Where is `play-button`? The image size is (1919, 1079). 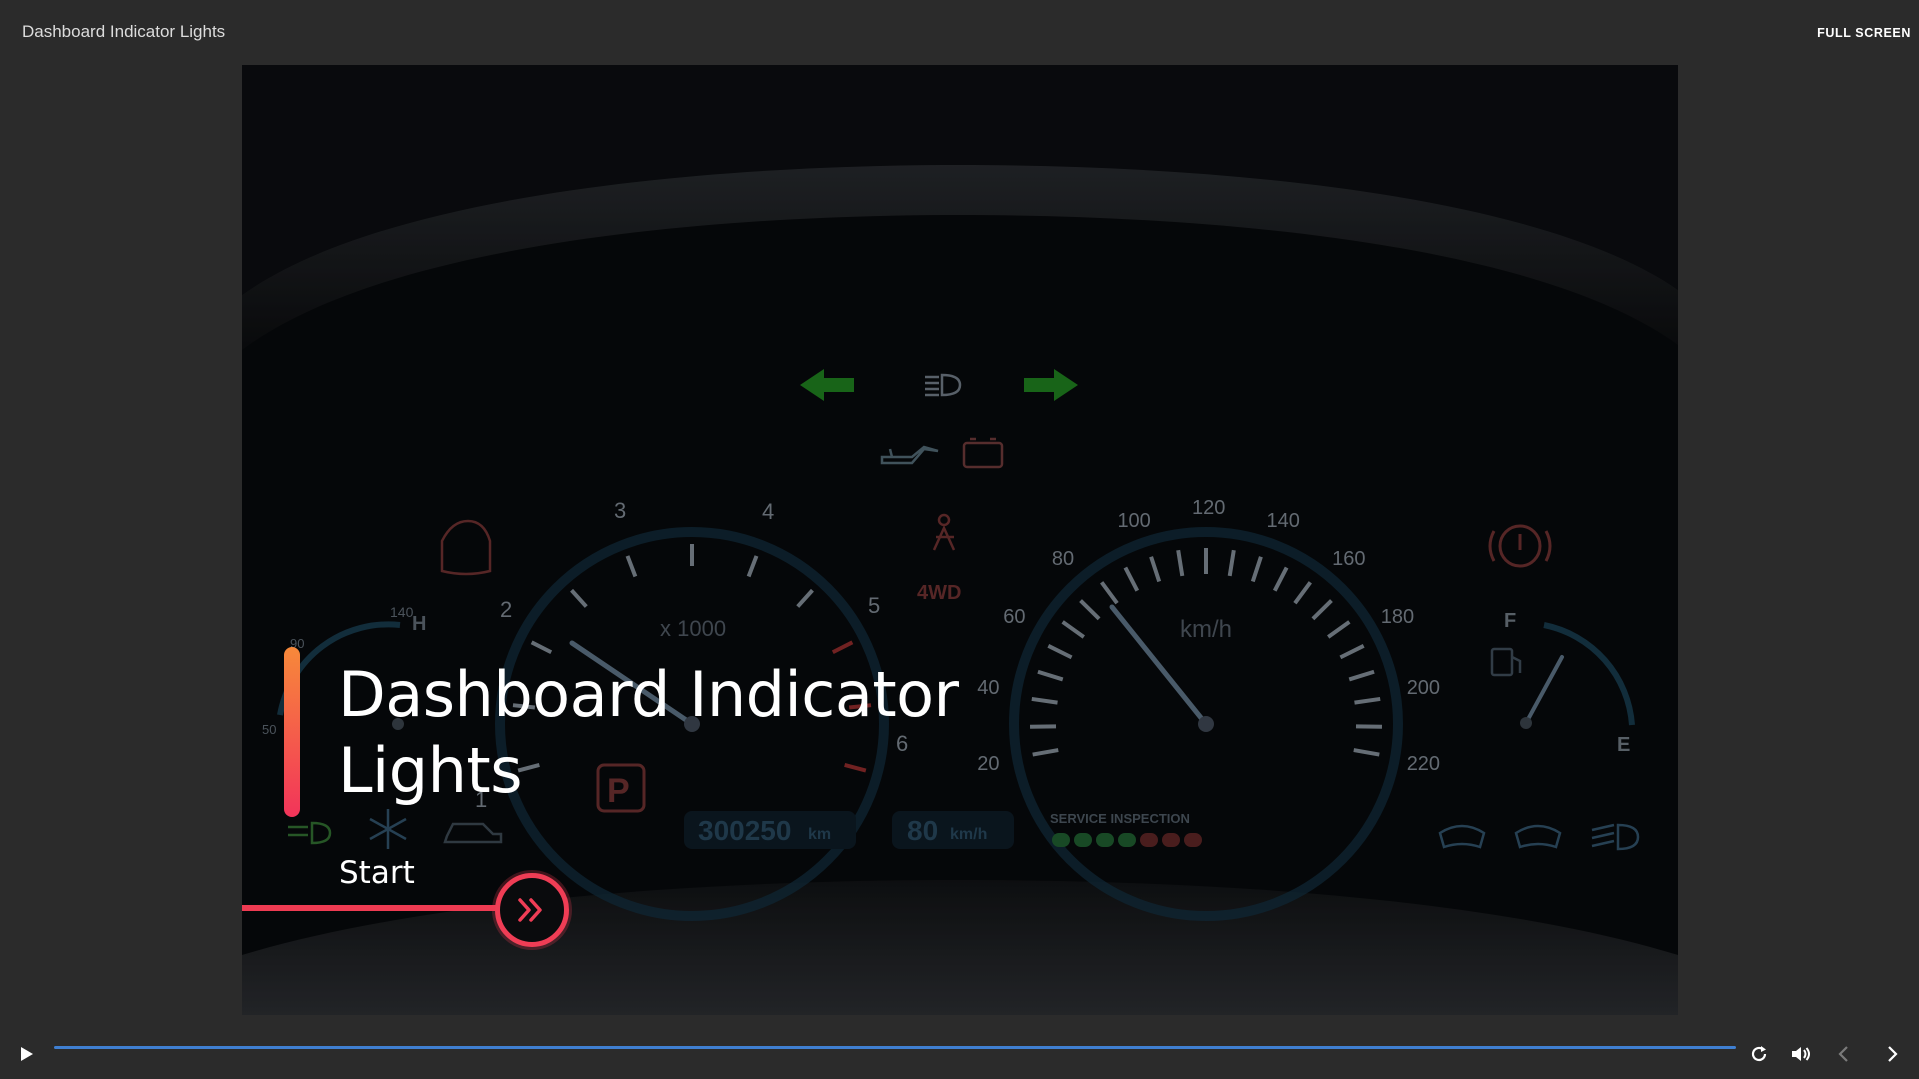
play-button is located at coordinates (26, 1054).